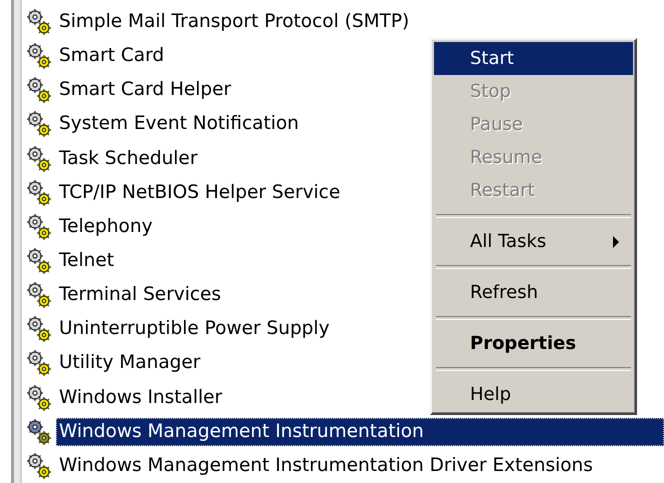 Image resolution: width=664 pixels, height=483 pixels. Describe the element at coordinates (128, 158) in the screenshot. I see `service-item: Task Scheduler` at that location.